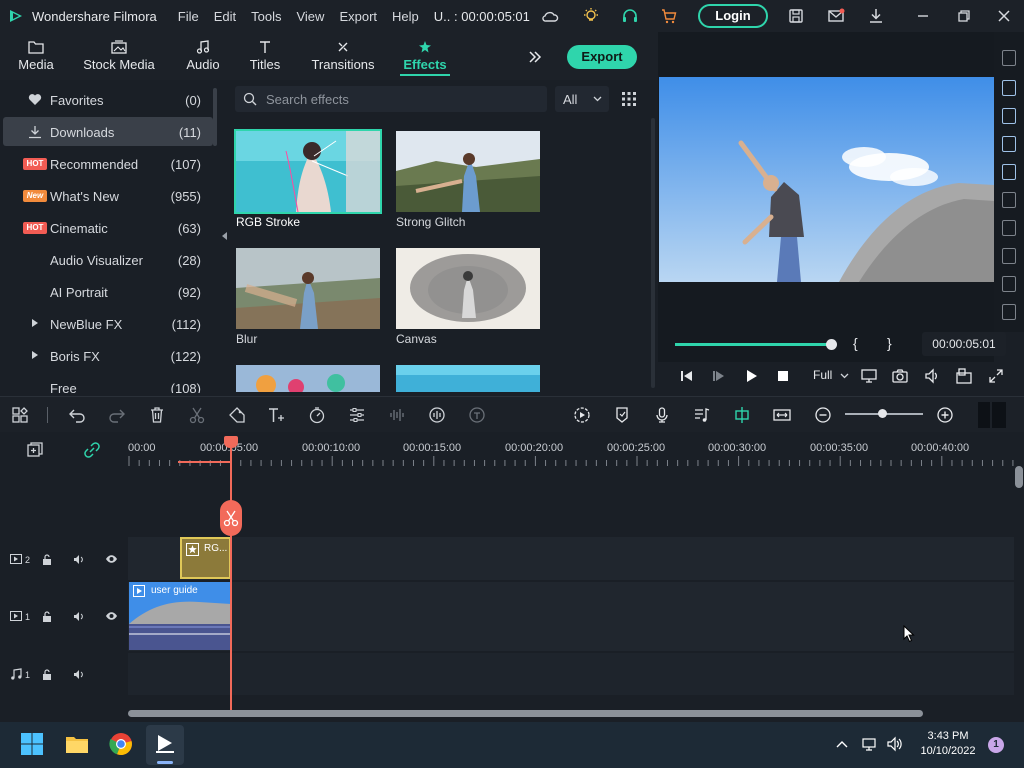 The image size is (1024, 768). I want to click on step-back-icon, so click(687, 376).